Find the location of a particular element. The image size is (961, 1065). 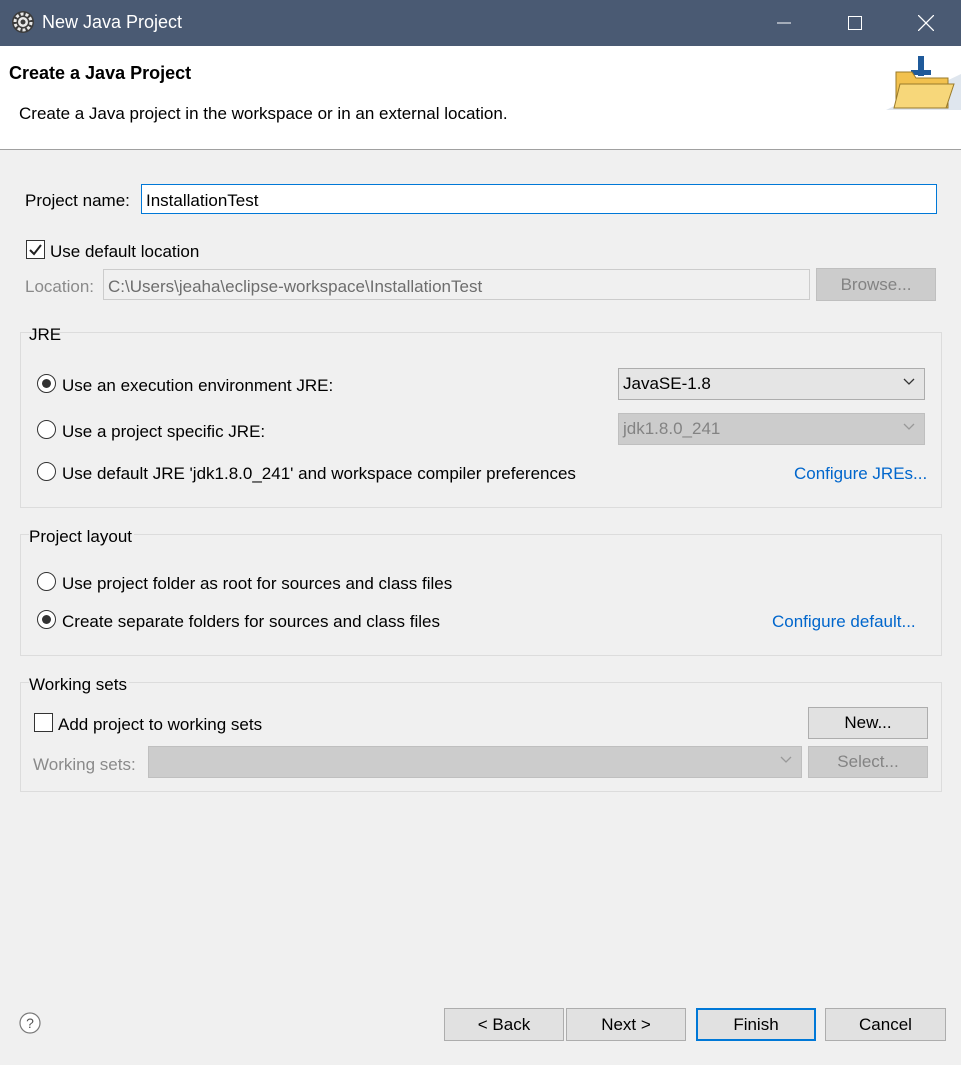

jre-group-label: JRE is located at coordinates (45, 334).